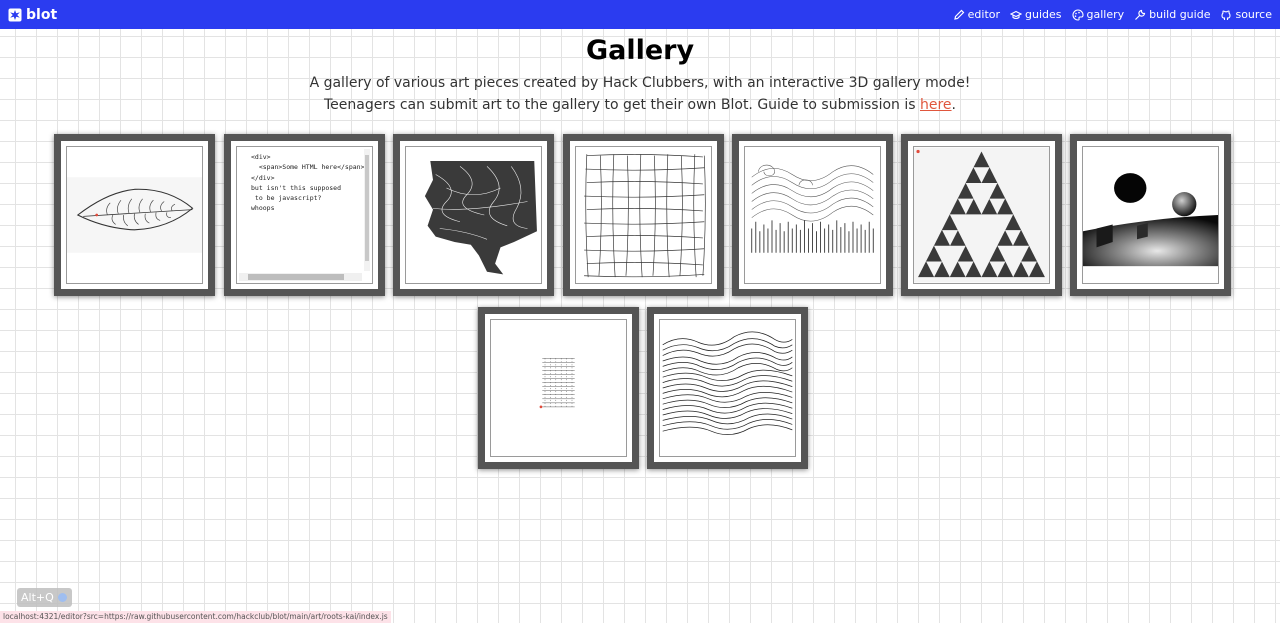  I want to click on gallery-item-leaf, so click(134, 215).